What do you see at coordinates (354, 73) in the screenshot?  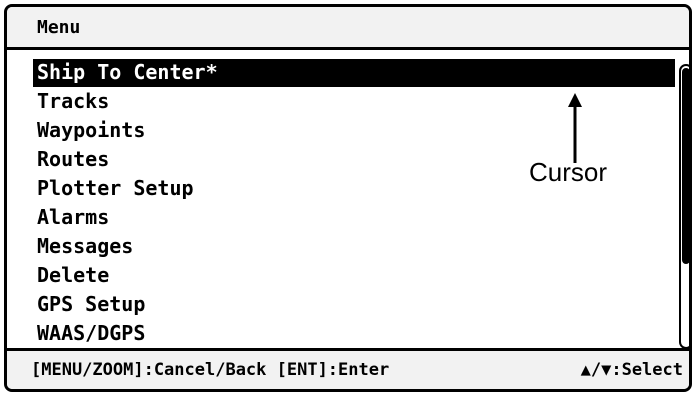 I see `menu-item-ship-to-center: Ship To Center*` at bounding box center [354, 73].